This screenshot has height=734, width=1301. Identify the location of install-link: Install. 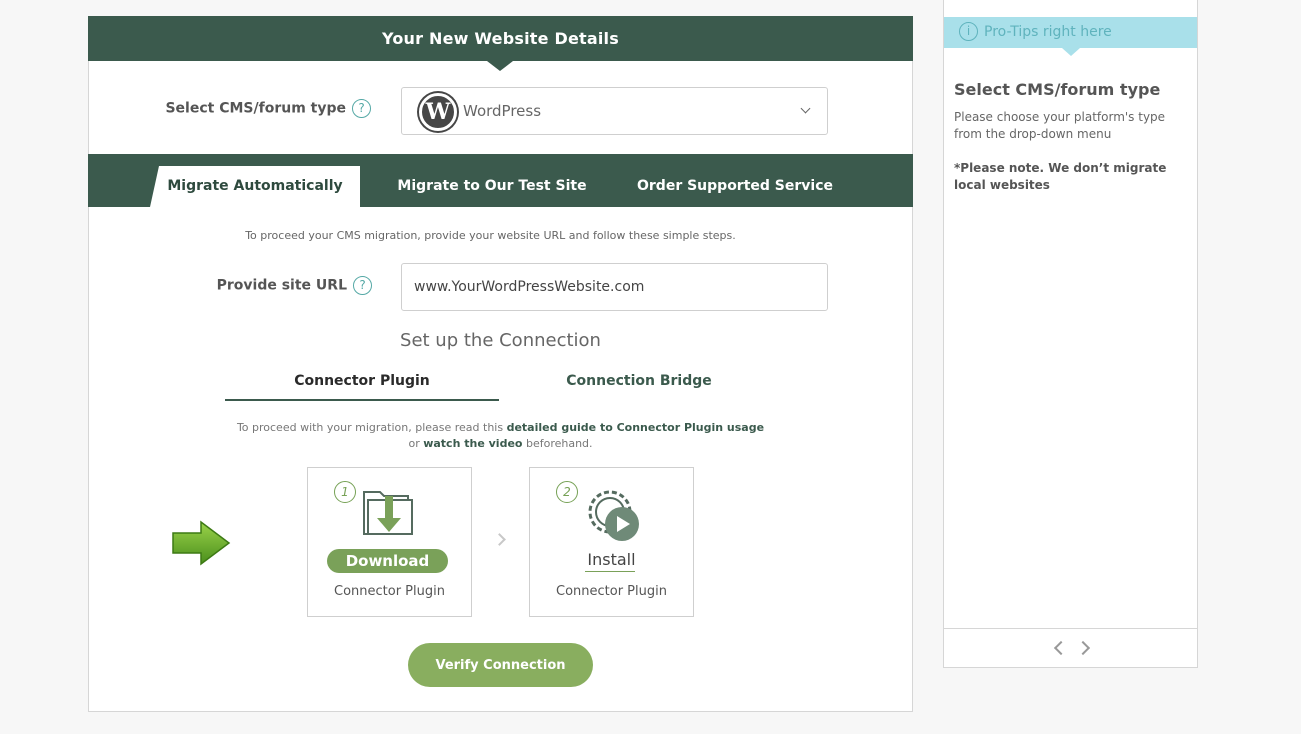
(611, 559).